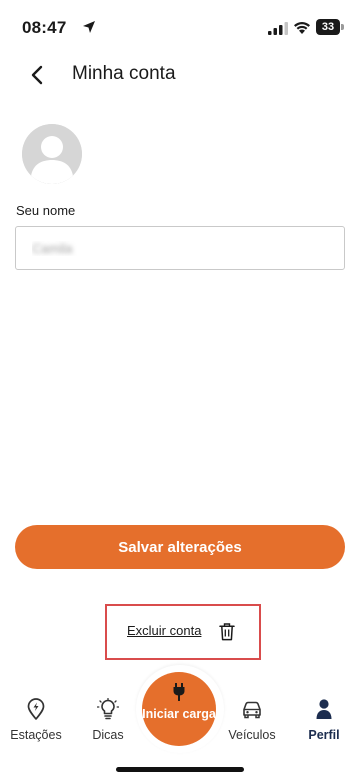 Image resolution: width=360 pixels, height=780 pixels. I want to click on page-header: Minha conta, so click(180, 75).